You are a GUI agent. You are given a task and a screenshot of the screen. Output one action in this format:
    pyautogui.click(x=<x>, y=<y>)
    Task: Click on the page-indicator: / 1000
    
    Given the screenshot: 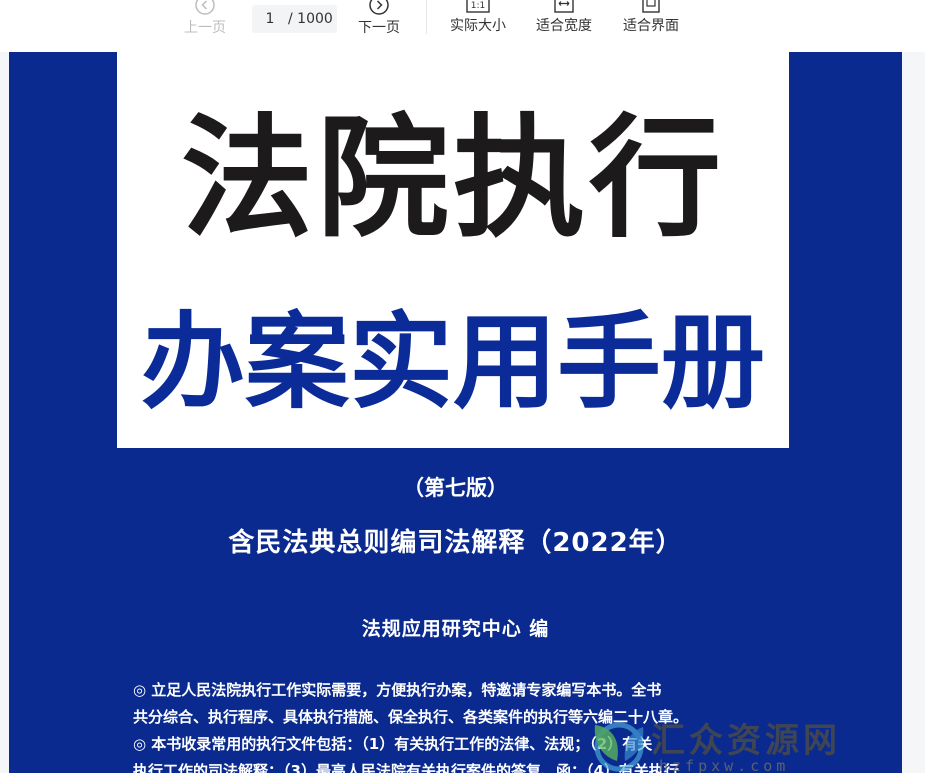 What is the action you would take?
    pyautogui.click(x=294, y=19)
    